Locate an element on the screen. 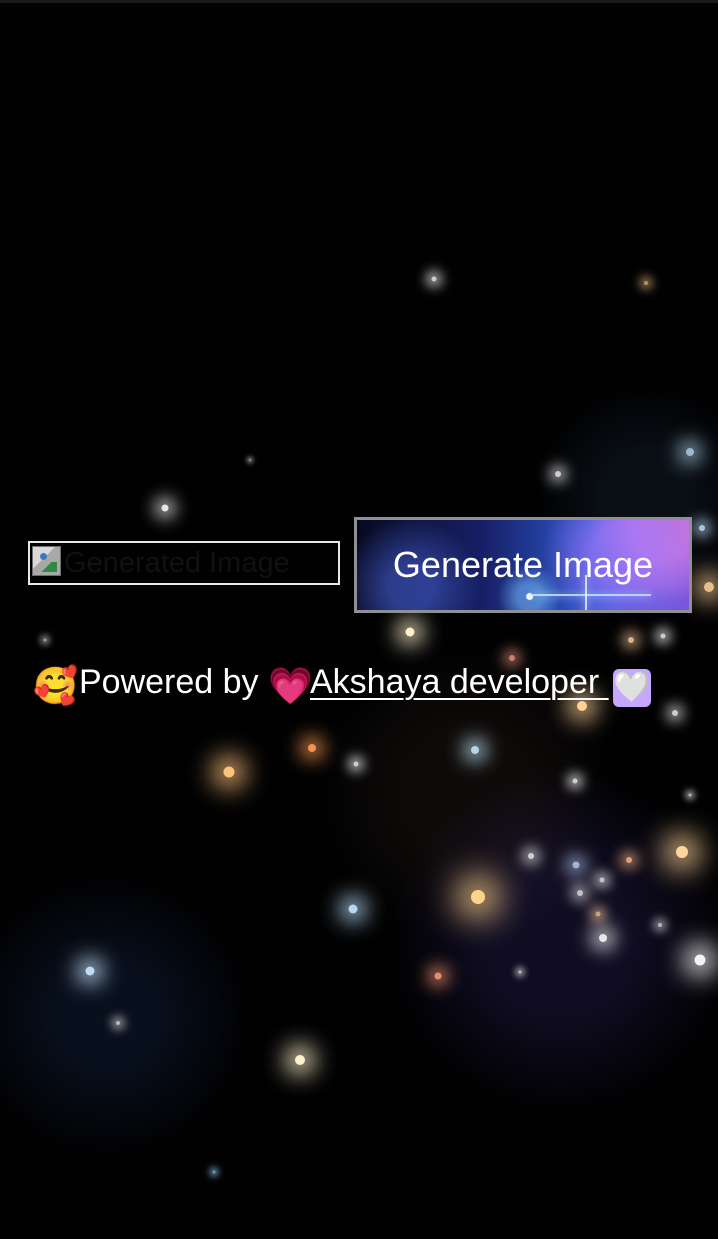 The image size is (718, 1239). generate-image-button: Generate Image is located at coordinates (523, 565).